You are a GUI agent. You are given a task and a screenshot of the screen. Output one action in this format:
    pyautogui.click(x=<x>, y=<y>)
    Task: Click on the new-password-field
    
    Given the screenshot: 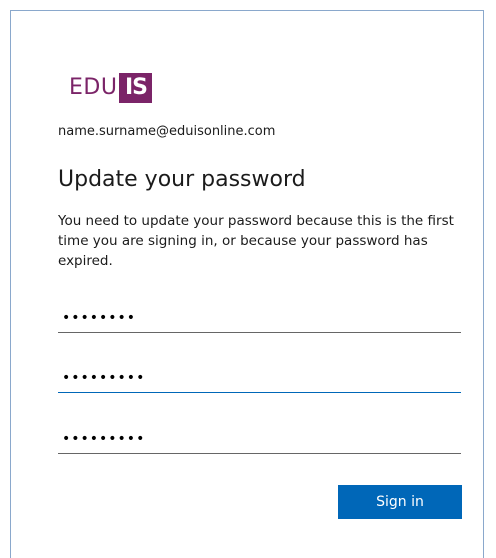 What is the action you would take?
    pyautogui.click(x=259, y=378)
    